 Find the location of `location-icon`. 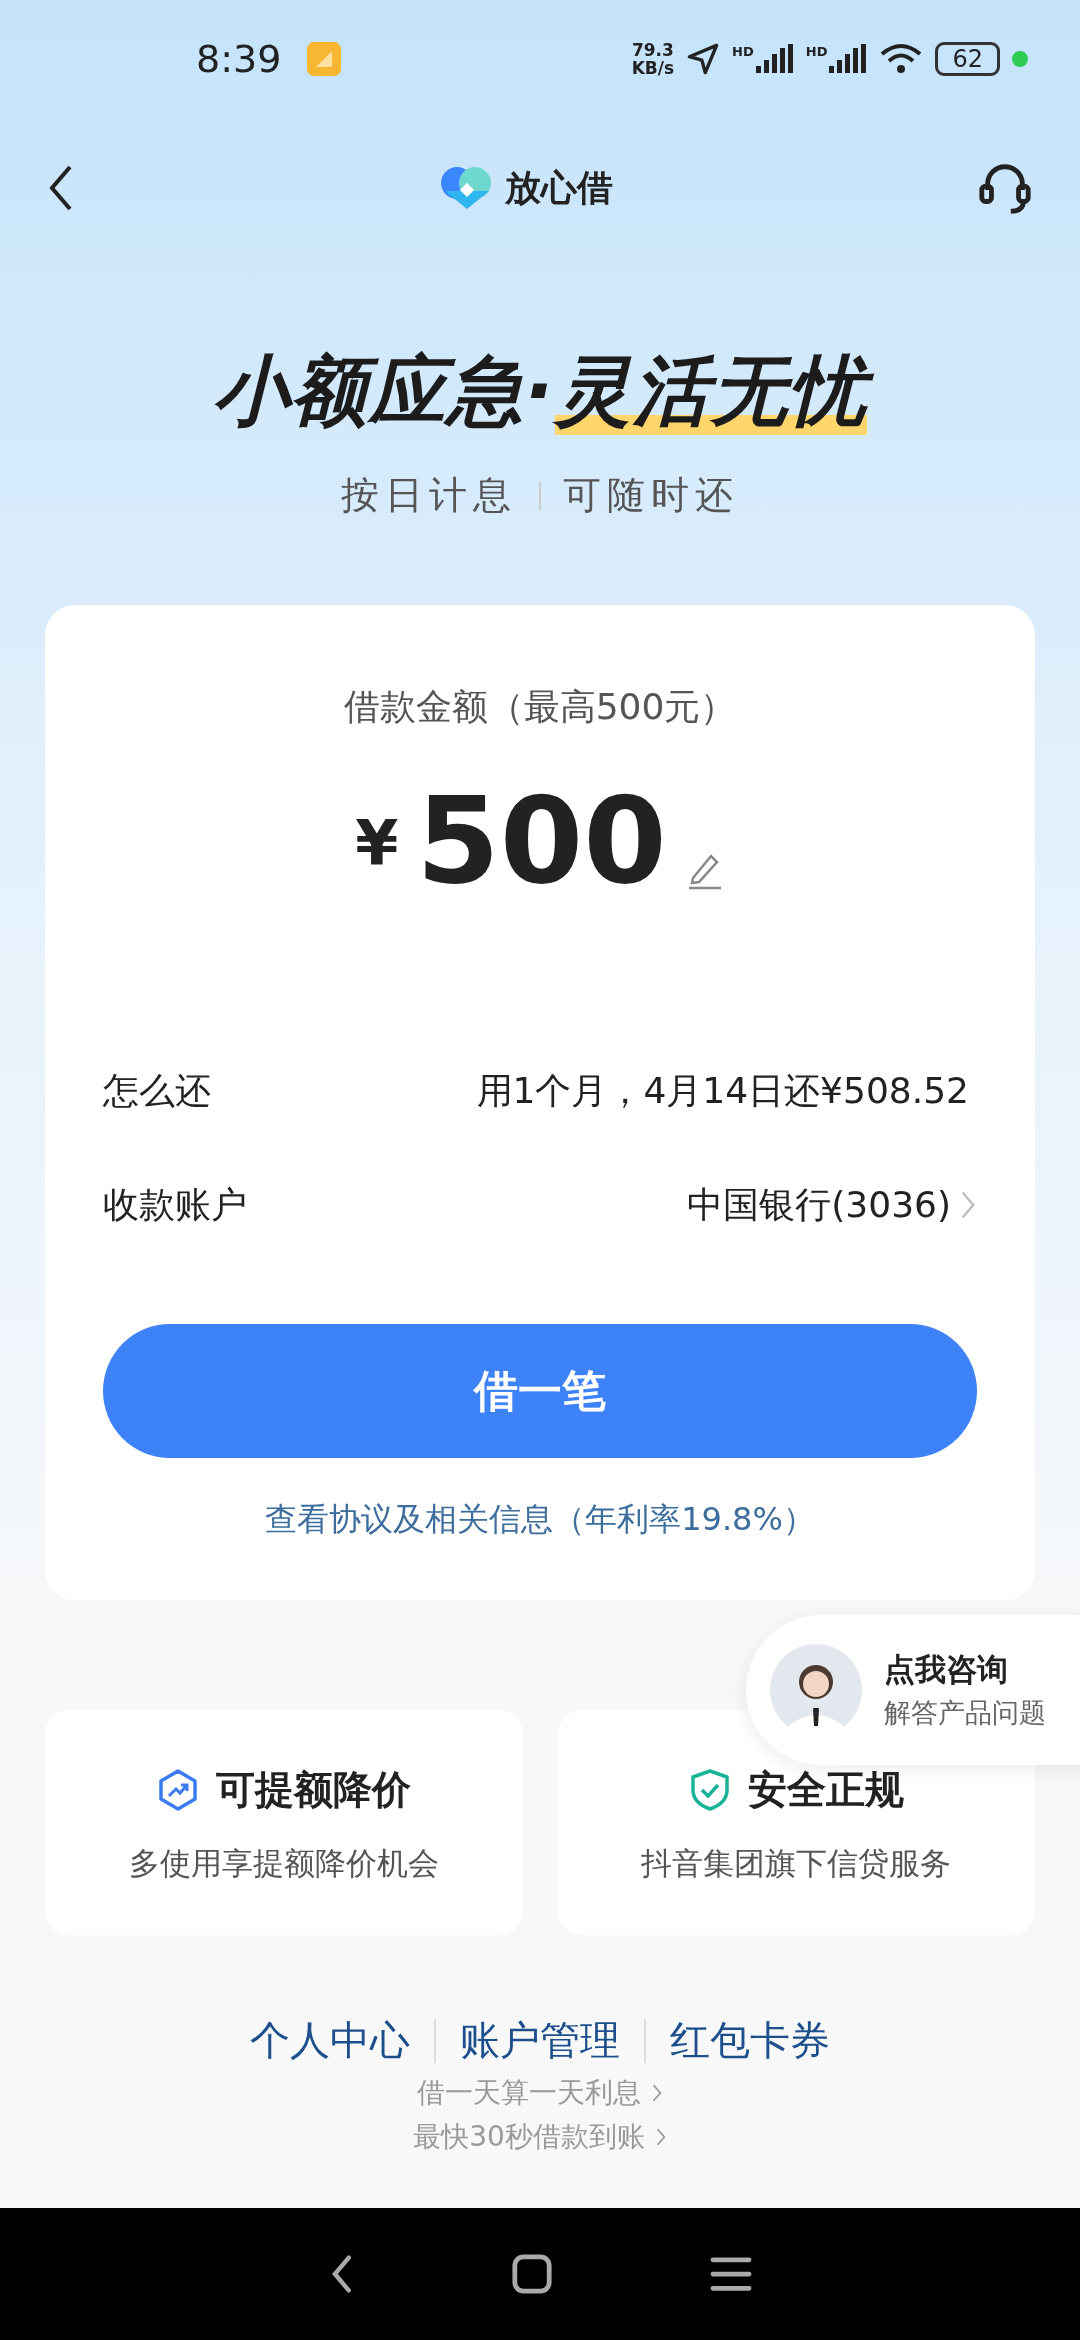

location-icon is located at coordinates (703, 59).